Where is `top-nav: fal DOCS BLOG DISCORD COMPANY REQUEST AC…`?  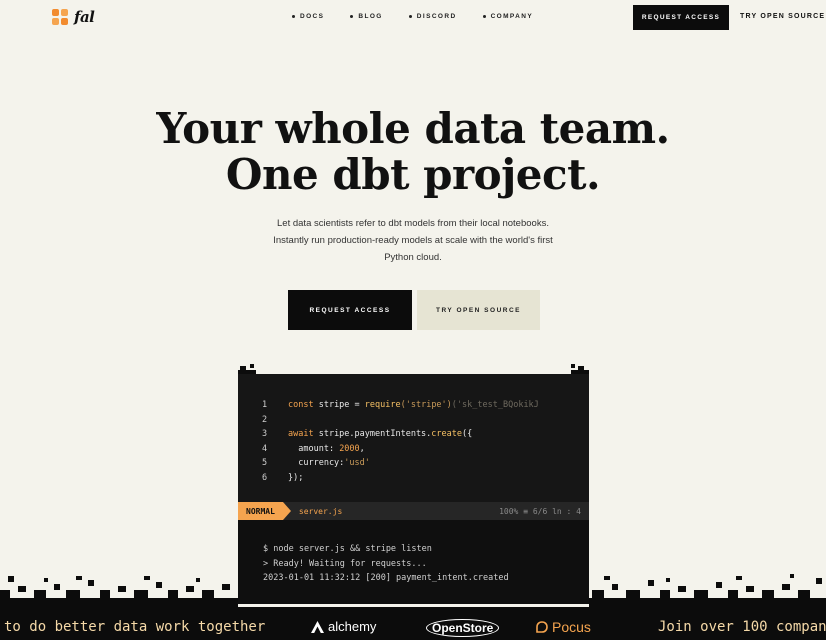 top-nav: fal DOCS BLOG DISCORD COMPANY REQUEST AC… is located at coordinates (413, 17).